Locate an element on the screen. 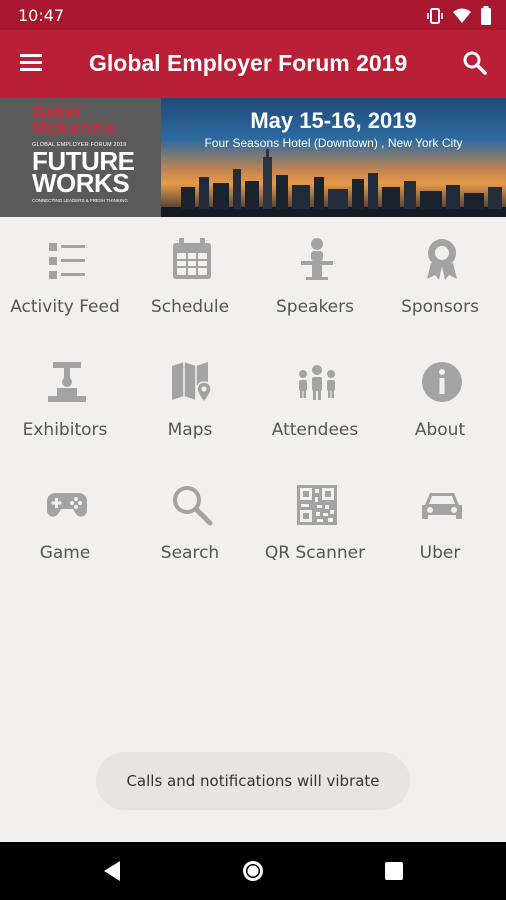 This screenshot has height=900, width=506. tile-uber: Uber is located at coordinates (440, 518).